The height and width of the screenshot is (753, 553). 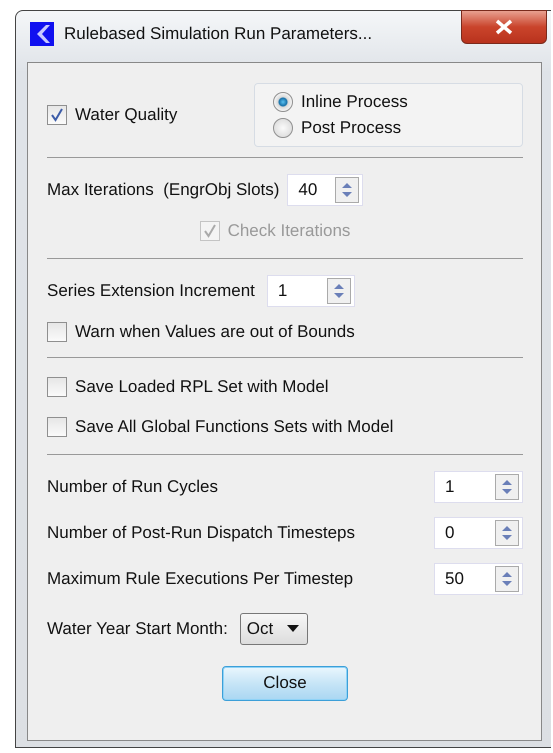 I want to click on radio-label: Inline Process, so click(x=354, y=102).